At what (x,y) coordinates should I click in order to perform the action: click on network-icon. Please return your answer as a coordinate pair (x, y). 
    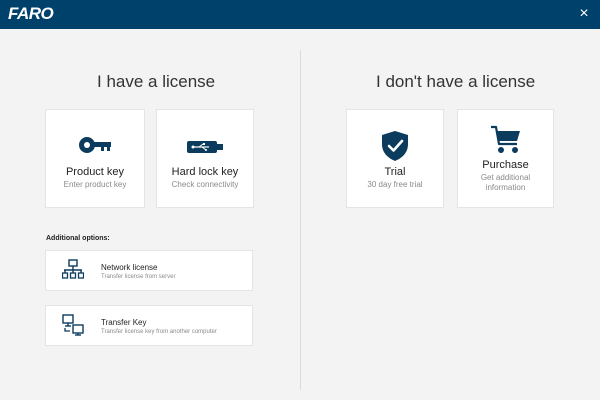
    Looking at the image, I should click on (73, 272).